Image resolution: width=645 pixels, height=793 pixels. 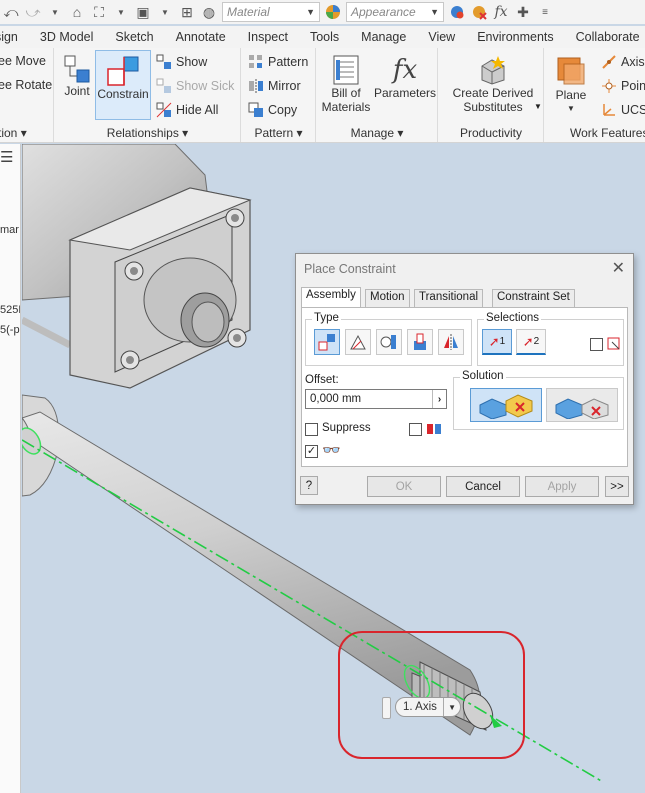 What do you see at coordinates (449, 298) in the screenshot?
I see `tab-transitional: Transitional` at bounding box center [449, 298].